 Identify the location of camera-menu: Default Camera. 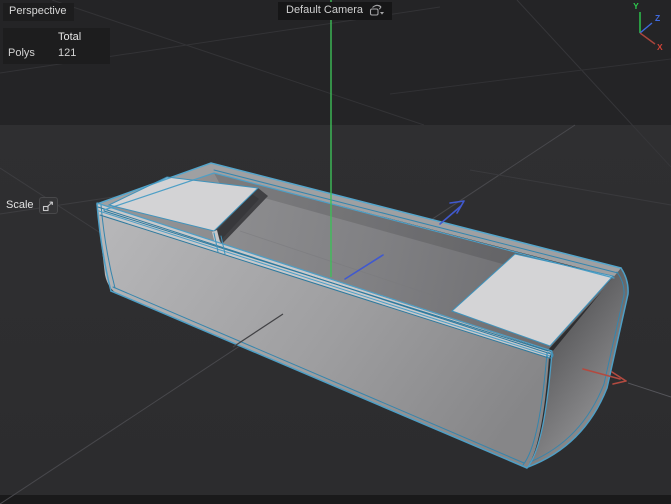
(335, 11).